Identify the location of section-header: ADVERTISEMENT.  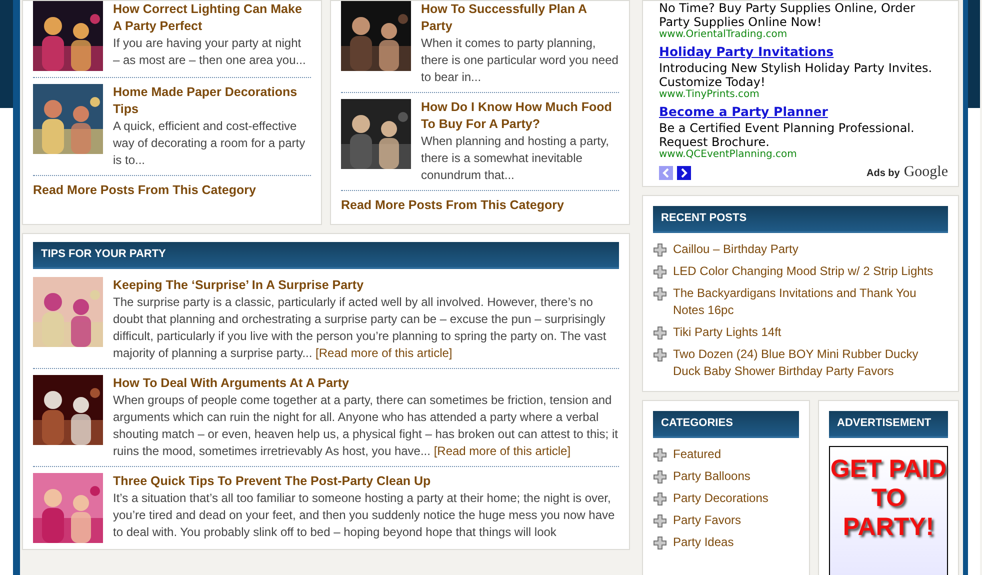
(888, 424).